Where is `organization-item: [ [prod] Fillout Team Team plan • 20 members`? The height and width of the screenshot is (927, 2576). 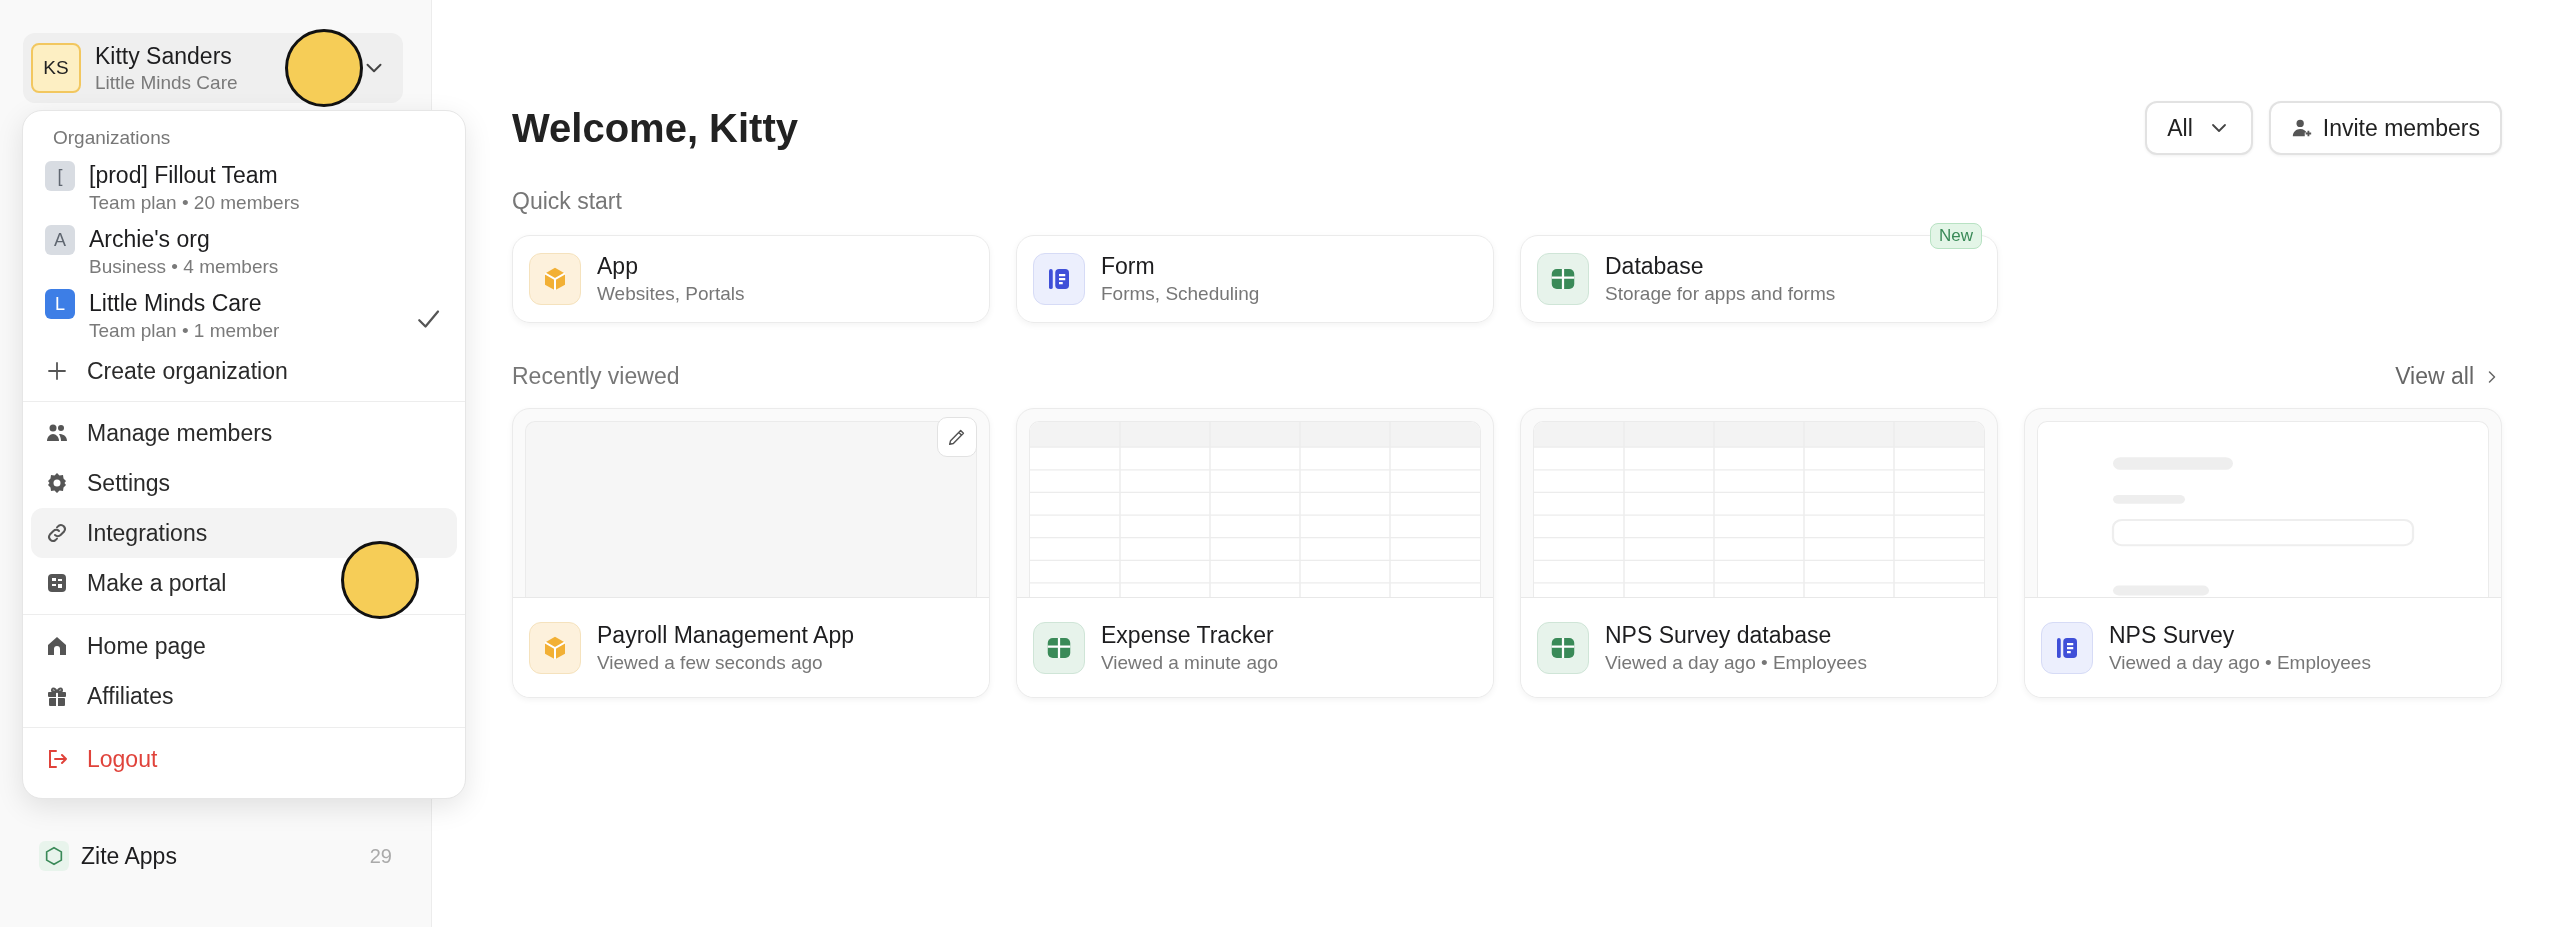 organization-item: [ [prod] Fillout Team Team plan • 20 members is located at coordinates (244, 189).